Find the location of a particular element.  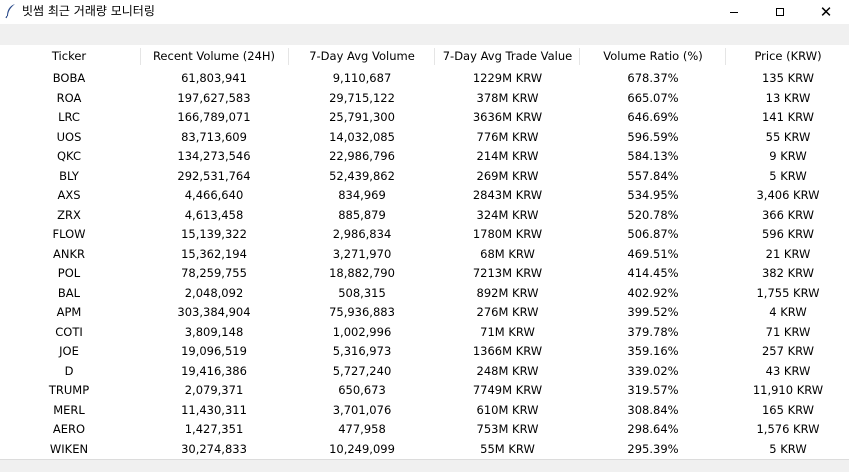

ticker-cell: TRUMP is located at coordinates (69, 390).